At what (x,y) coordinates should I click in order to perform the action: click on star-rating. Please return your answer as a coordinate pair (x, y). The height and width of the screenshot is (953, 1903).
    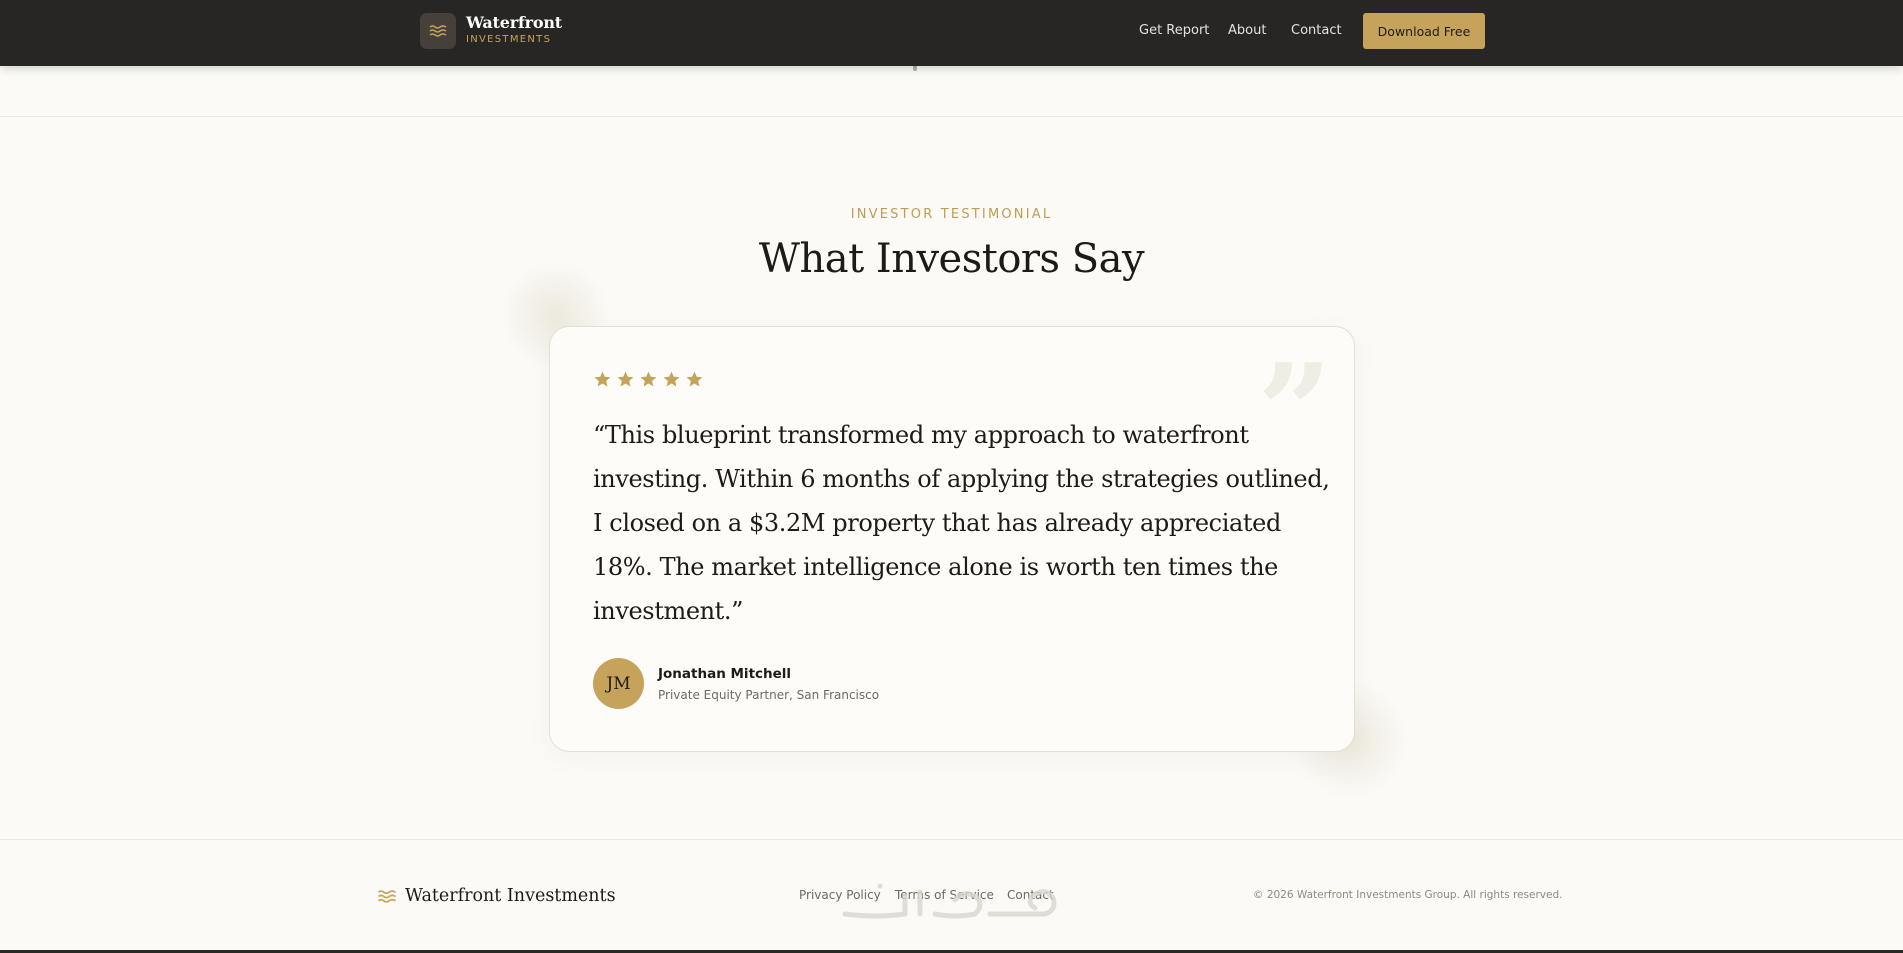
    Looking at the image, I should click on (648, 379).